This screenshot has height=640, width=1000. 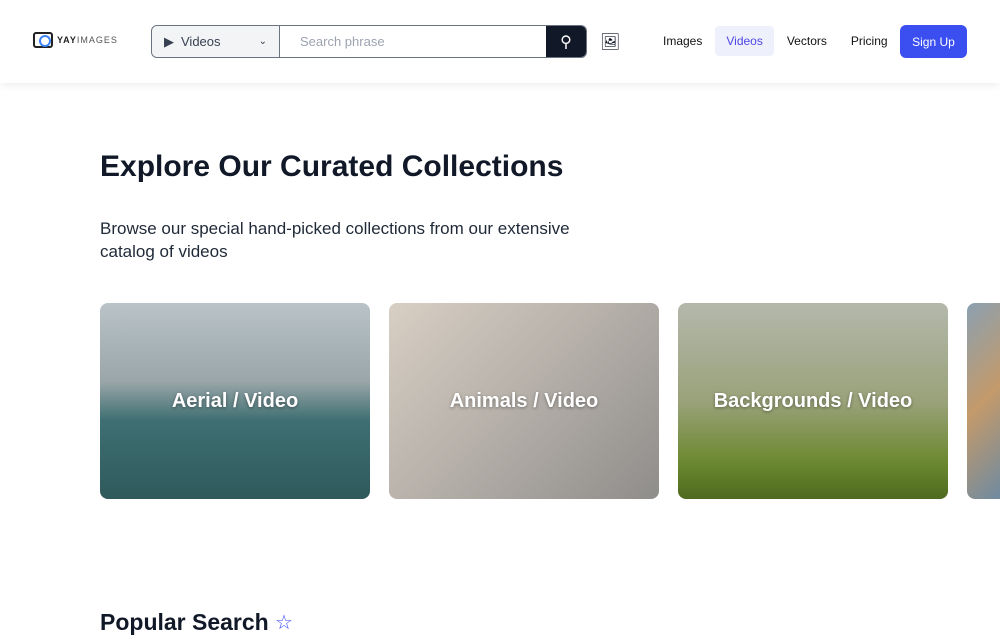 I want to click on nav-videos: Videos, so click(x=744, y=41).